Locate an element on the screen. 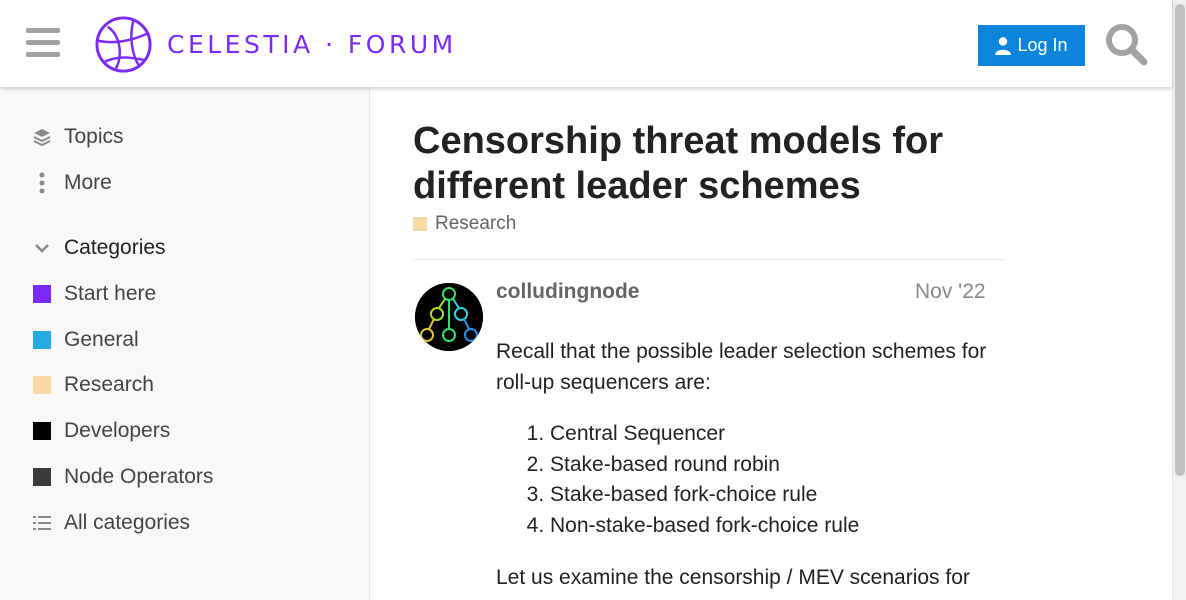 The height and width of the screenshot is (600, 1186). sidebar-item-research: Research is located at coordinates (93, 385).